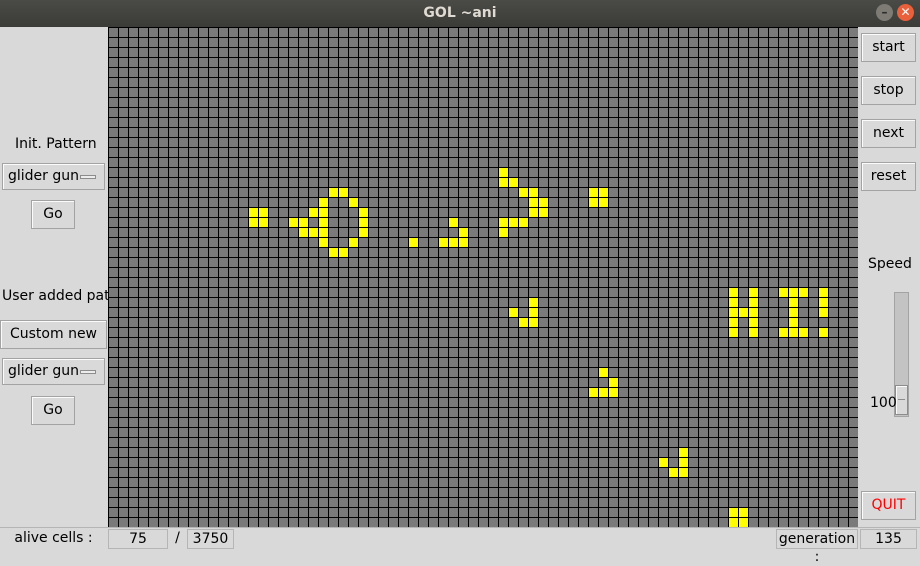 This screenshot has height=566, width=920. I want to click on alive-cells-value: 75, so click(138, 539).